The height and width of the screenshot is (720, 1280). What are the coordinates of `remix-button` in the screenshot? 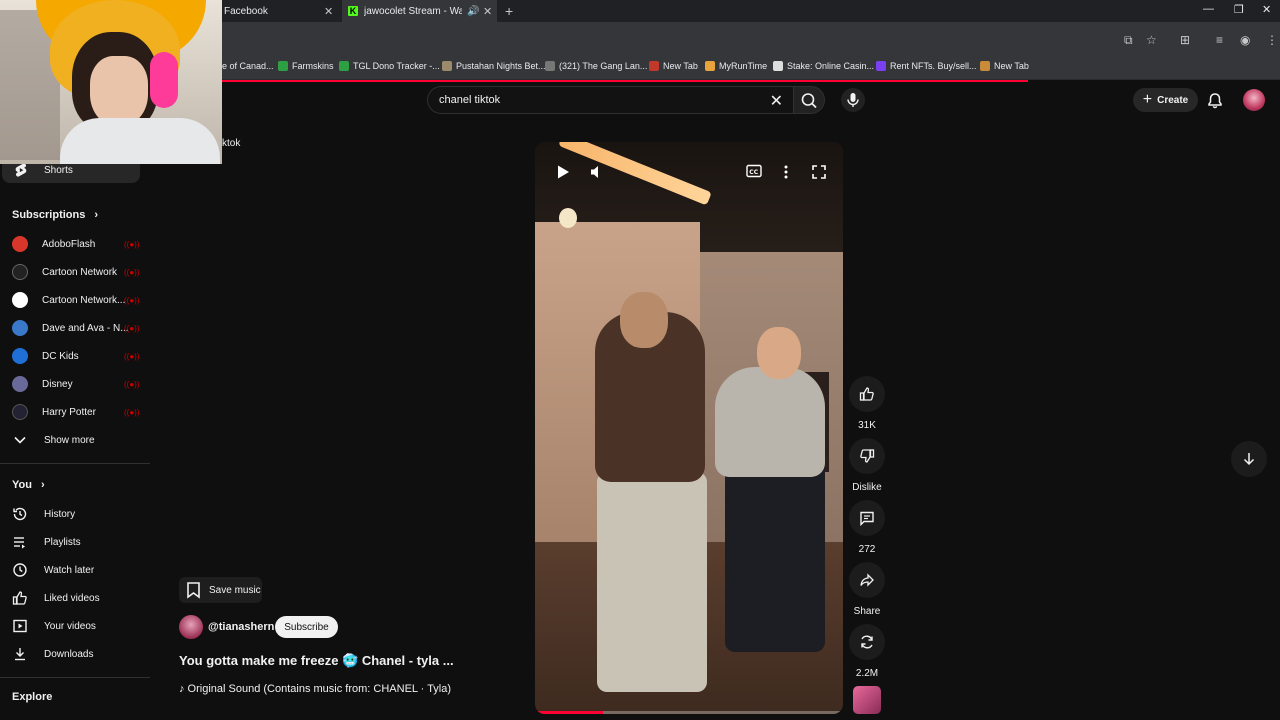 It's located at (867, 642).